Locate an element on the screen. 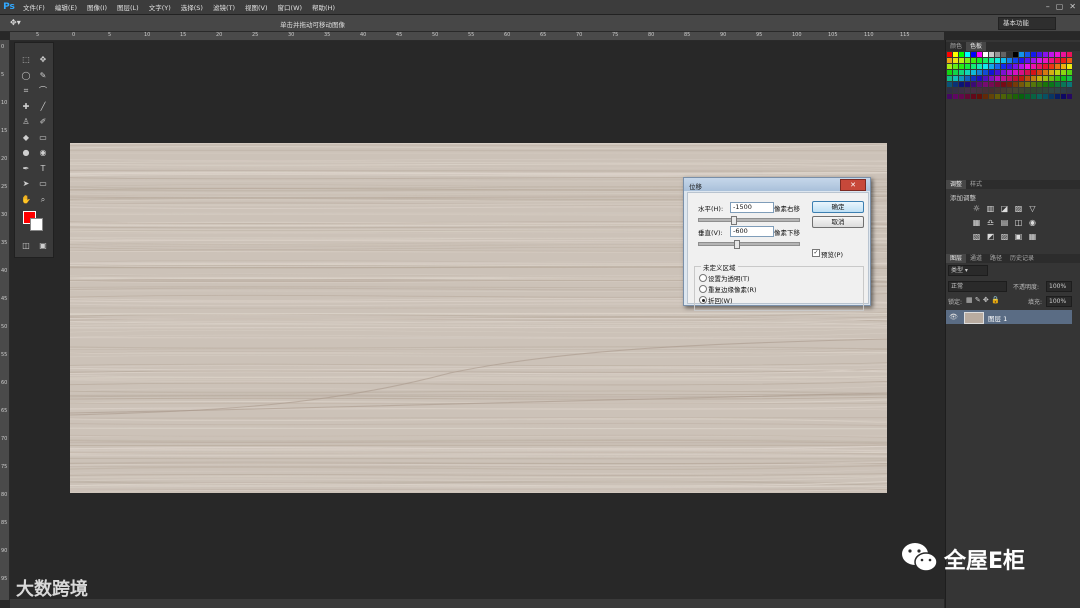 The width and height of the screenshot is (1080, 608). minimize-window-icon: – is located at coordinates (1048, 6).